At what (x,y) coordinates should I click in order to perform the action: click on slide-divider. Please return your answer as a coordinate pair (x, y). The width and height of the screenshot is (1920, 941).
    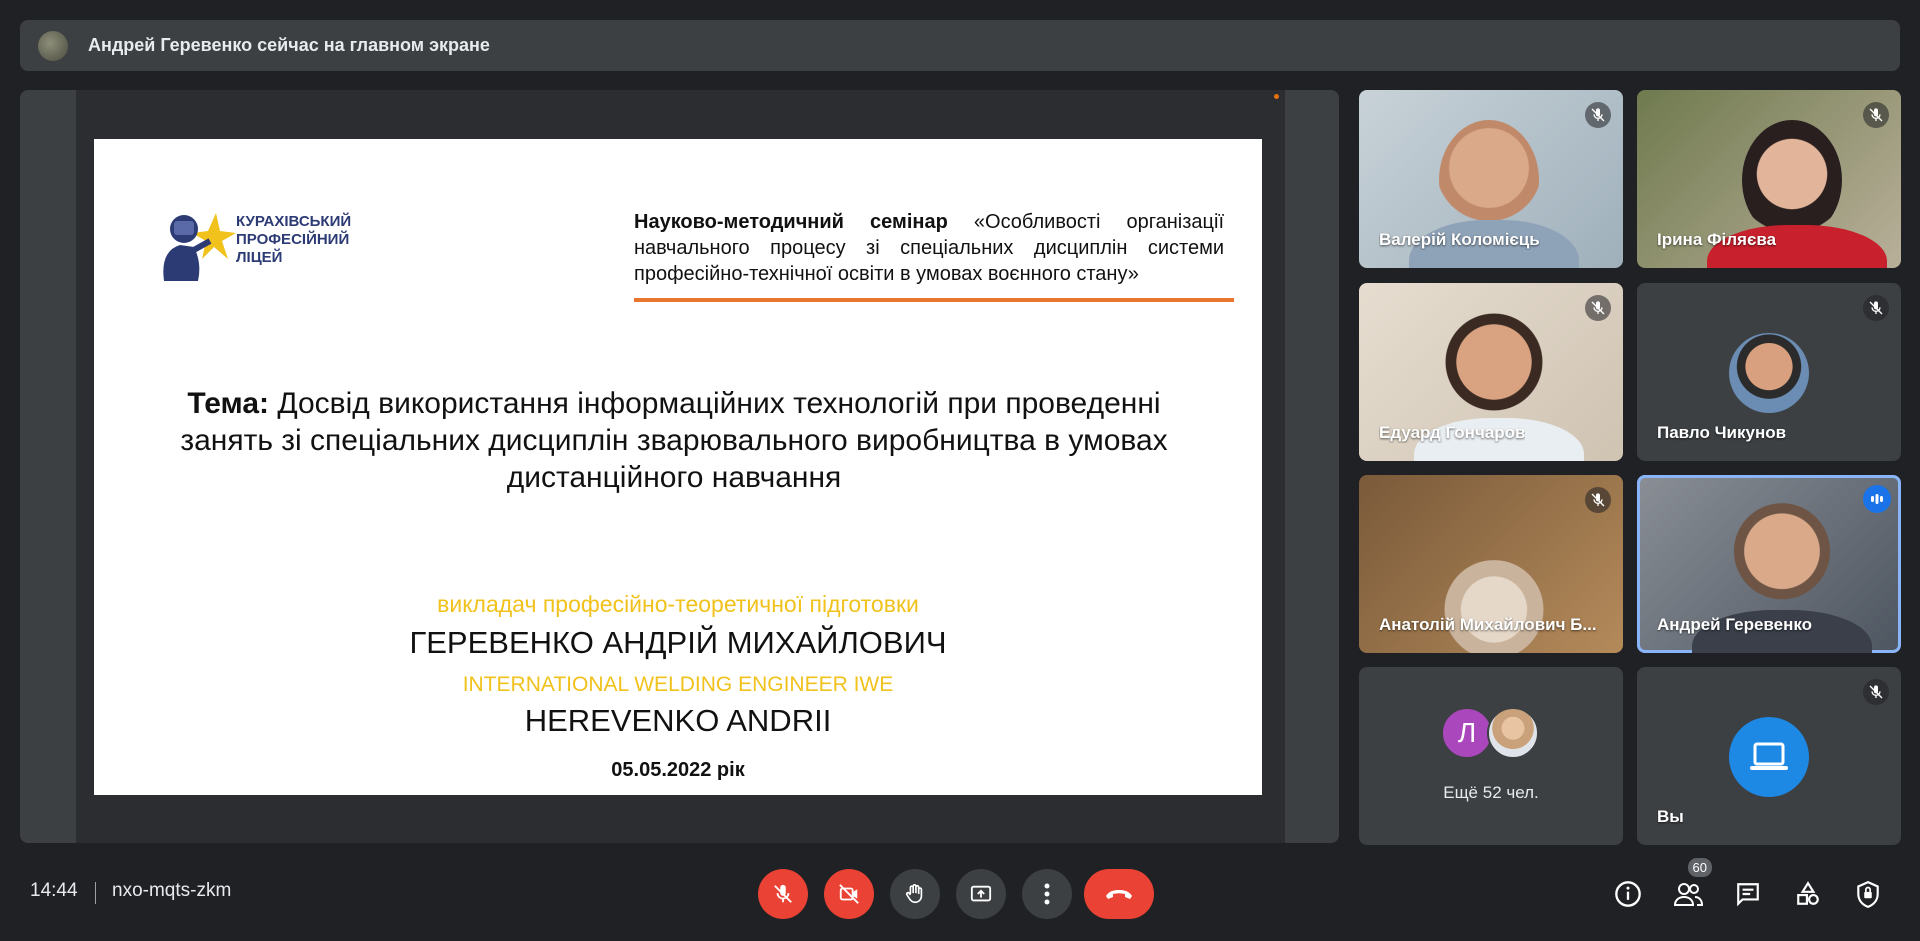
    Looking at the image, I should click on (934, 300).